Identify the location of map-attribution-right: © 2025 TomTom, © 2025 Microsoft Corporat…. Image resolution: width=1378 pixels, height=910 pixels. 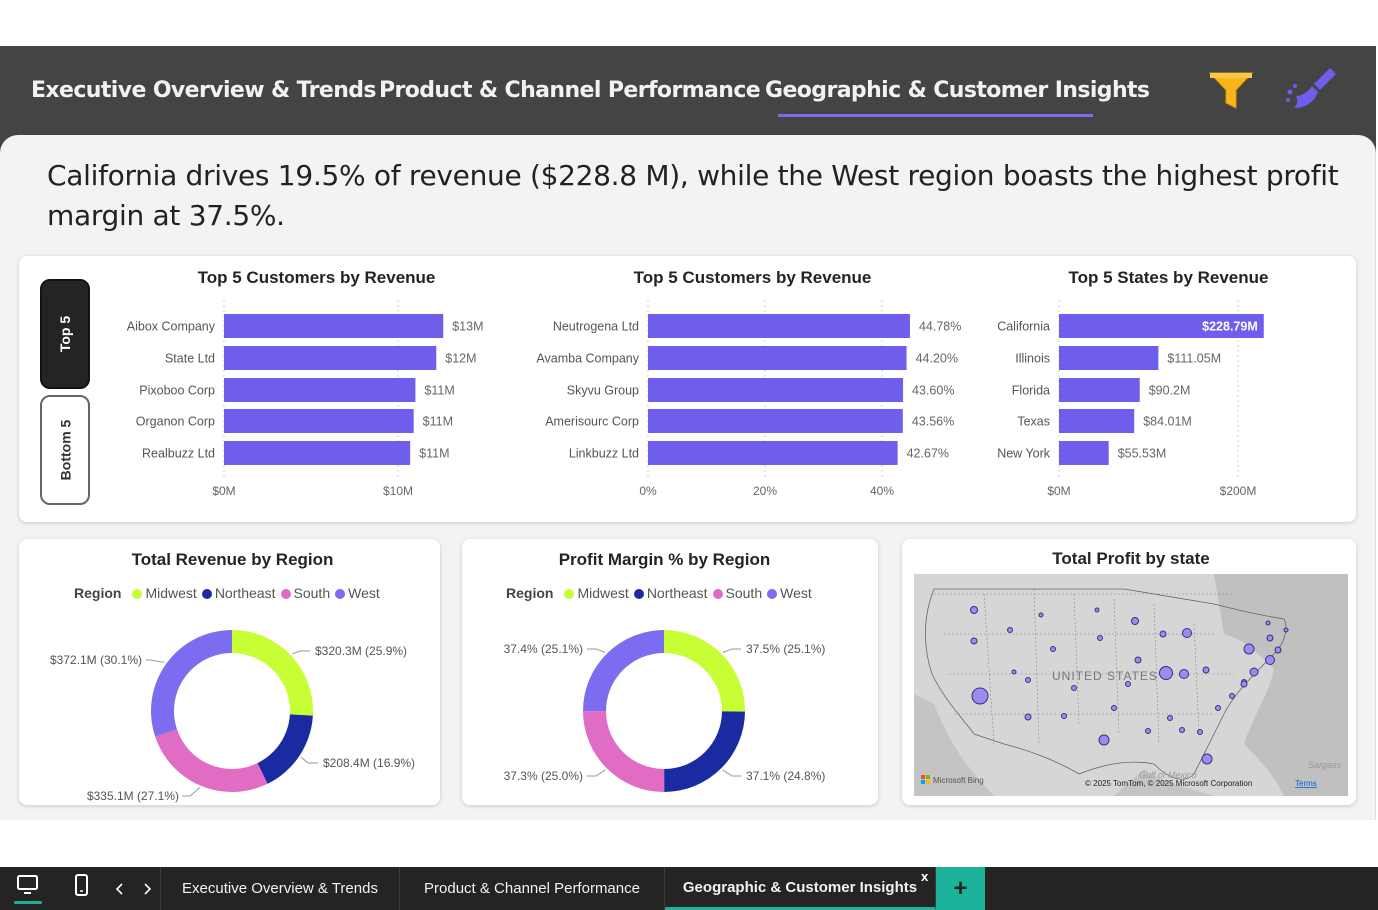
(1168, 783).